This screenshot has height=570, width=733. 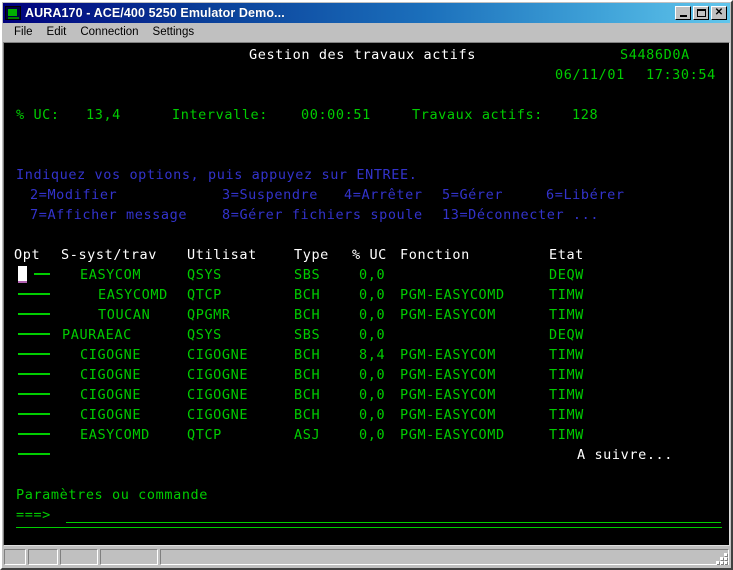 I want to click on cpu-value: 13,4, so click(x=103, y=115).